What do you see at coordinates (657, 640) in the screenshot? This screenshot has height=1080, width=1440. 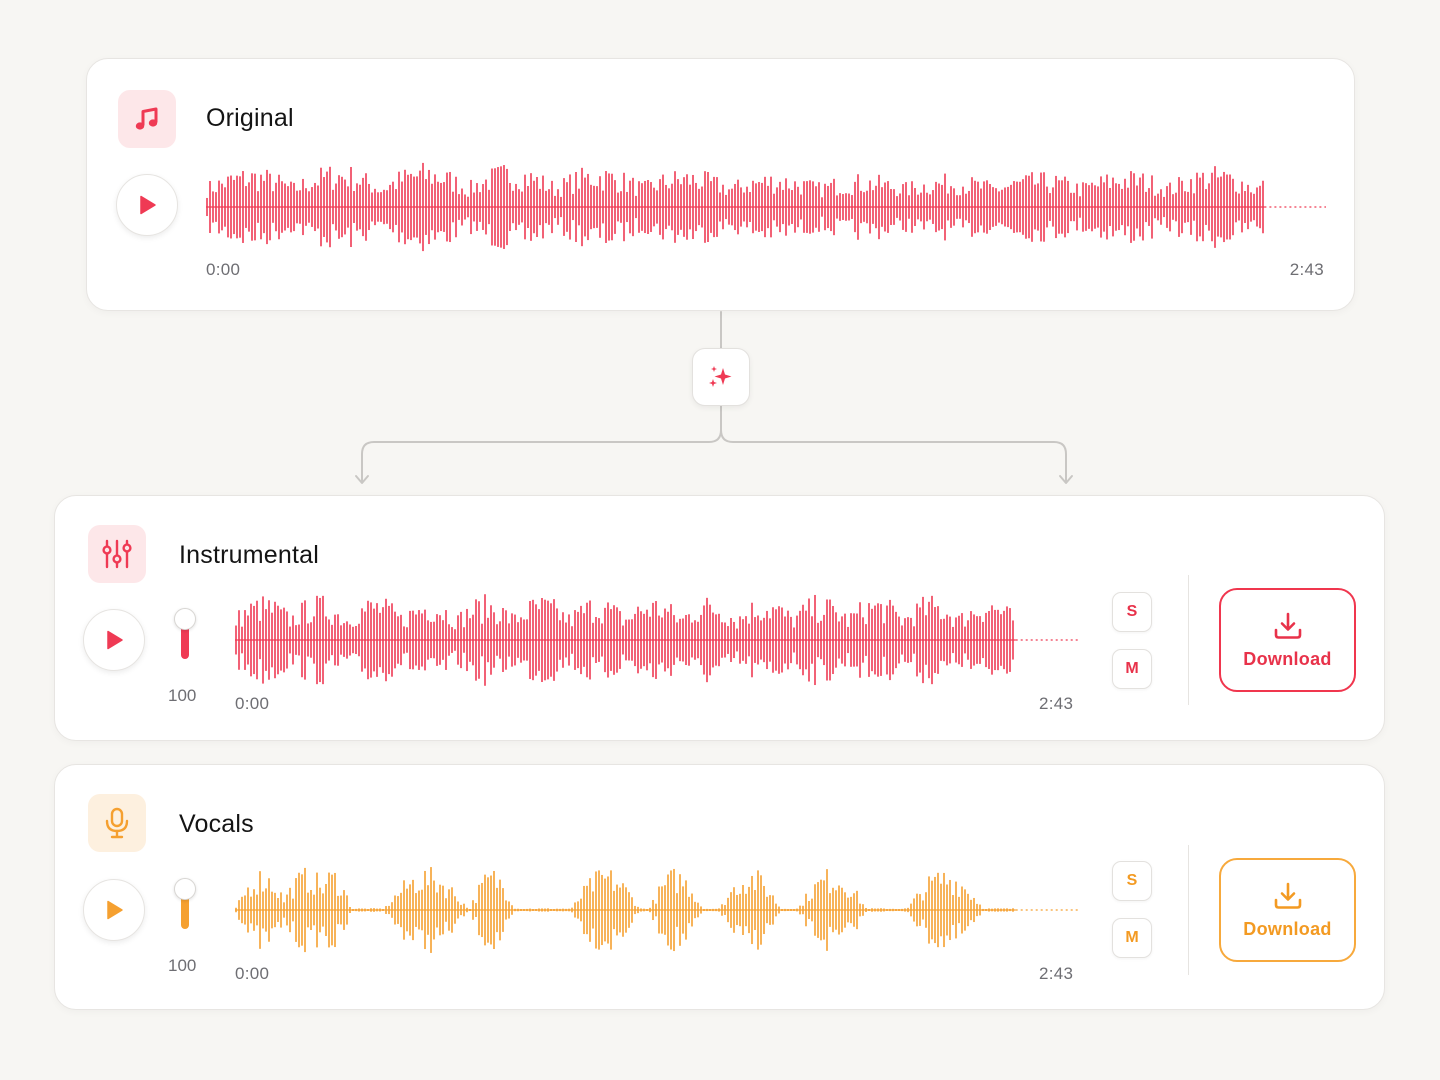 I see `instrumental-waveform` at bounding box center [657, 640].